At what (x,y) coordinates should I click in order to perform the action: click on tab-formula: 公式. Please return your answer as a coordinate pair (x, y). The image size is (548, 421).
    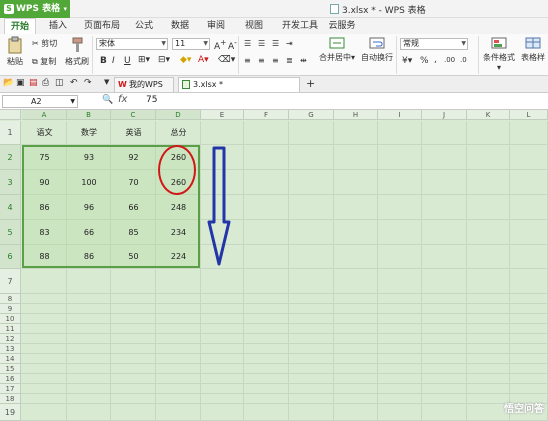
    Looking at the image, I should click on (144, 26).